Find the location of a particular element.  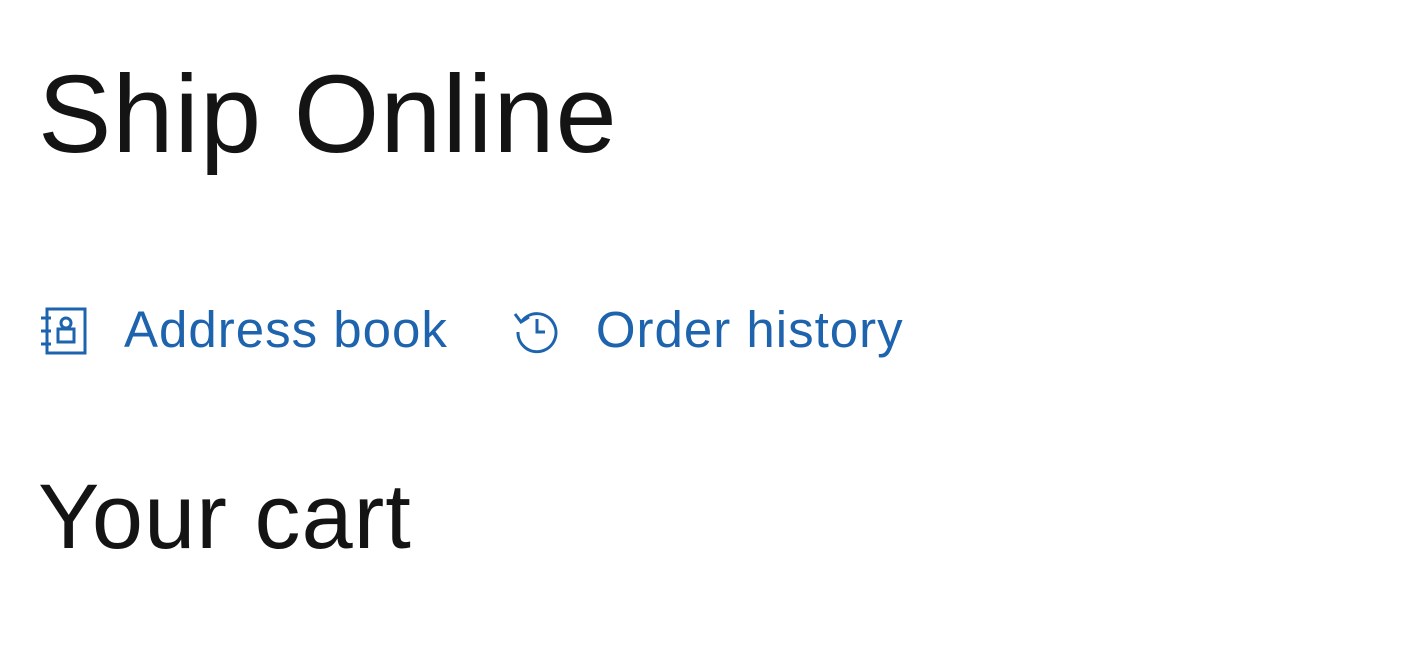

quick-links: Address book Order history is located at coordinates (472, 330).